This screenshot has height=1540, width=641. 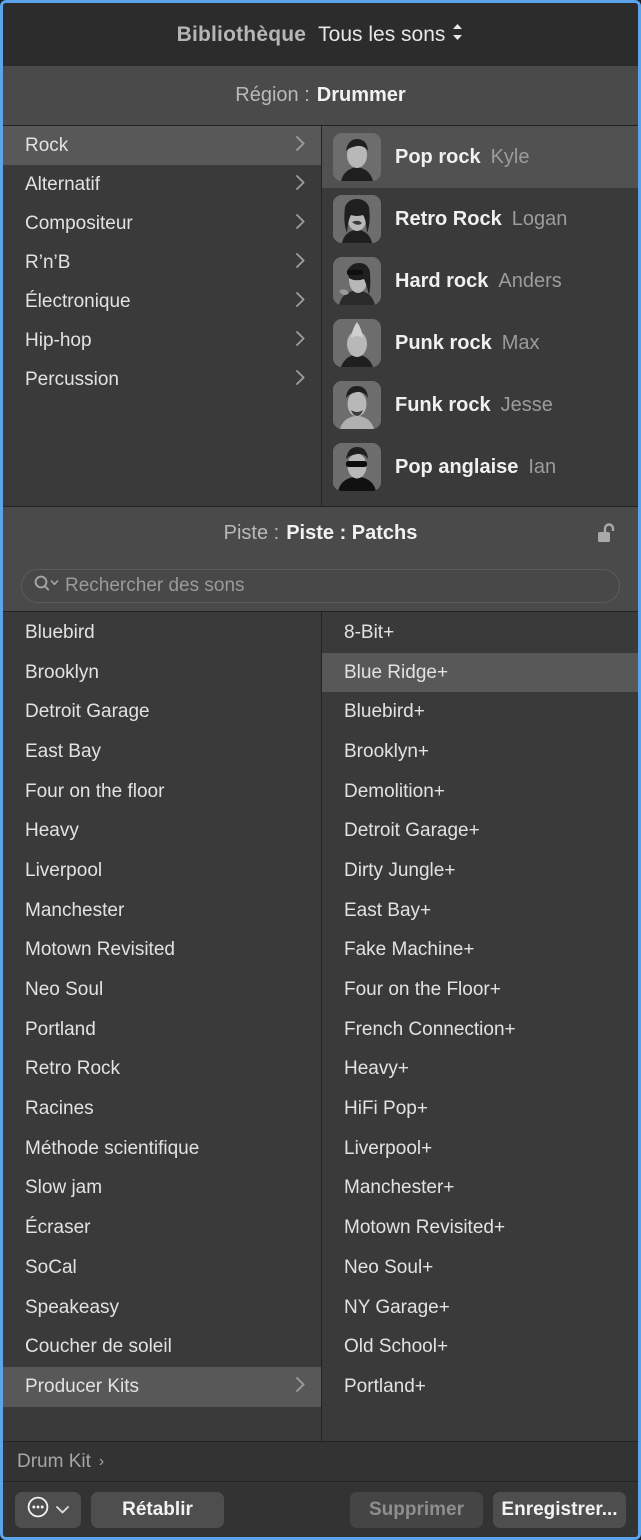 What do you see at coordinates (320, 585) in the screenshot?
I see `search-input: Rechercher des sons` at bounding box center [320, 585].